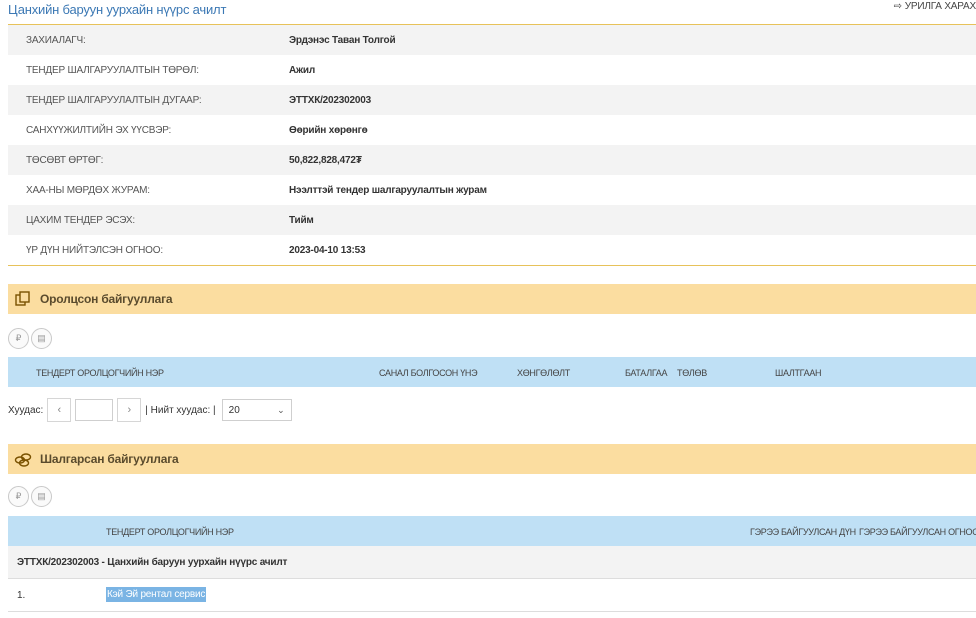 This screenshot has height=618, width=976. What do you see at coordinates (543, 373) in the screenshot?
I see `col-discount: ХӨНГӨЛӨЛТ` at bounding box center [543, 373].